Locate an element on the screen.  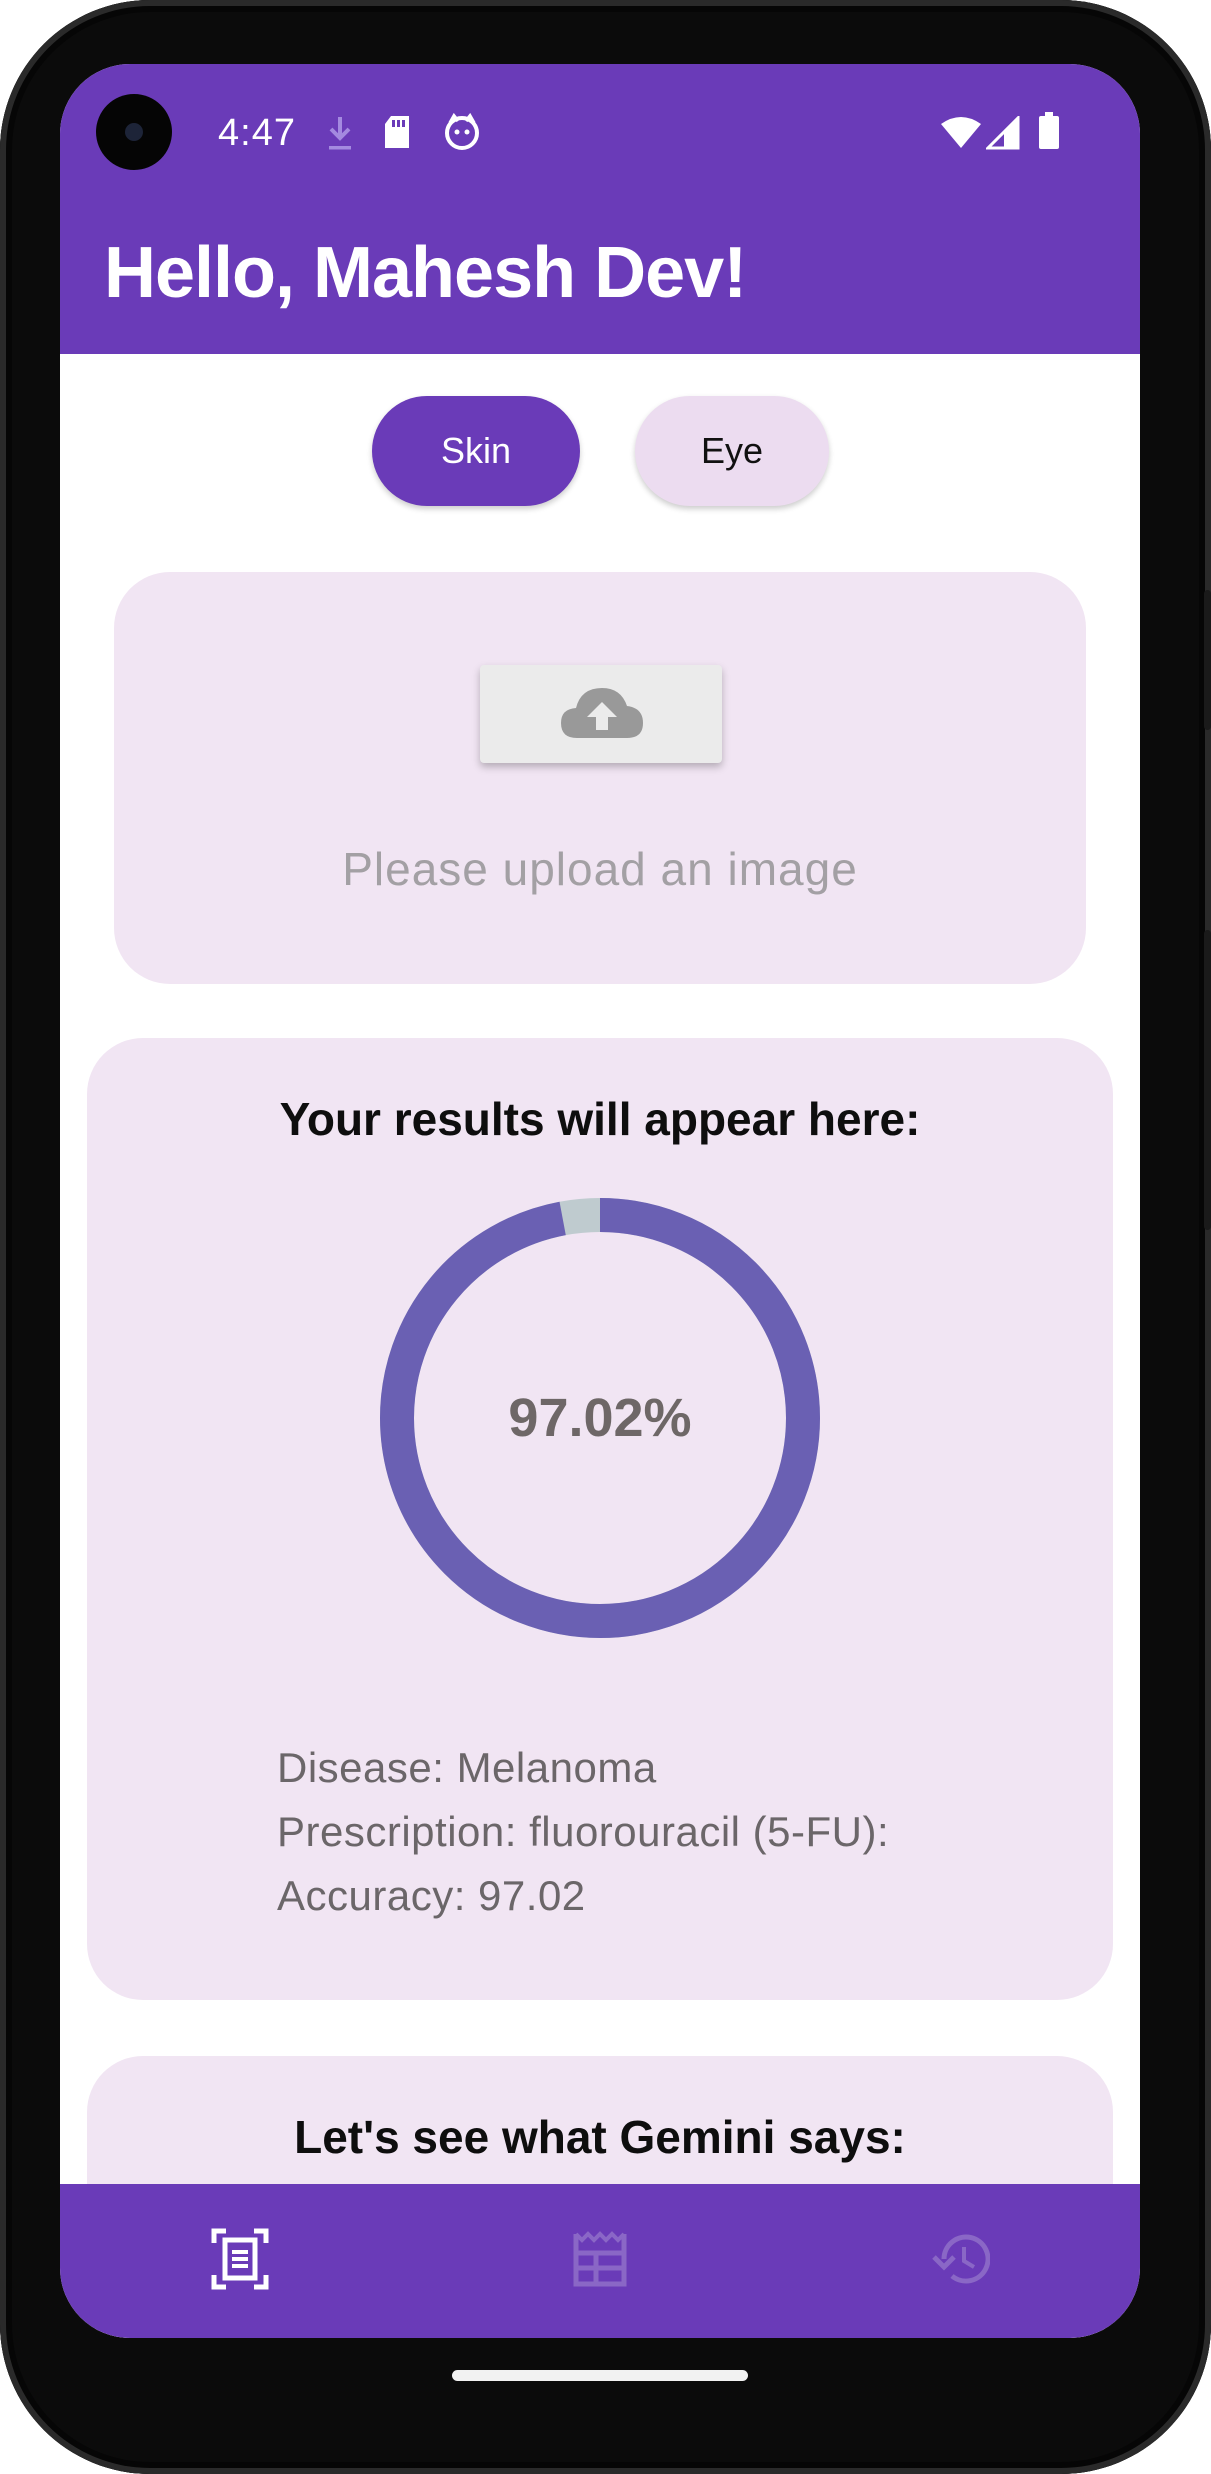
signal-icon is located at coordinates (1002, 134).